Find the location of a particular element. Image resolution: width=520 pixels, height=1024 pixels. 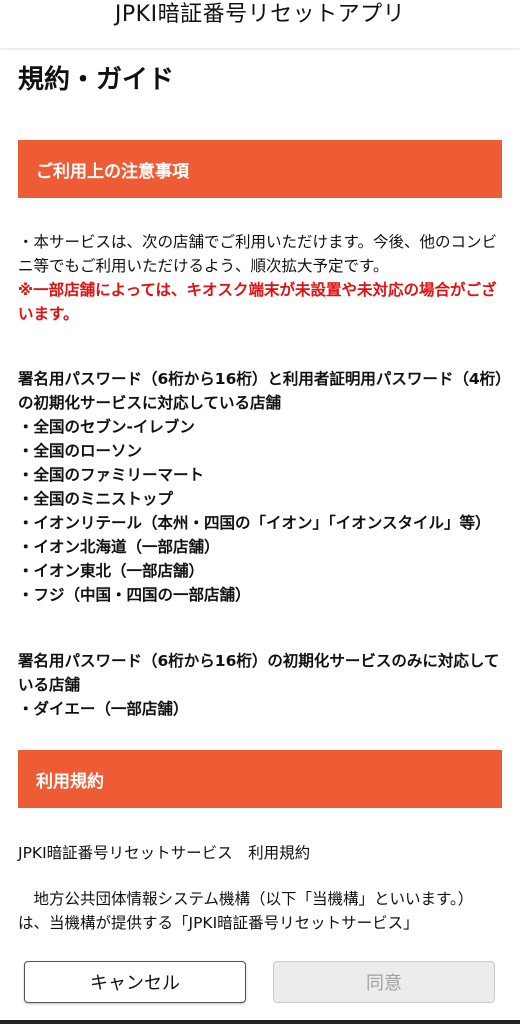

footer-bar: キャンセル 同意 is located at coordinates (260, 983).